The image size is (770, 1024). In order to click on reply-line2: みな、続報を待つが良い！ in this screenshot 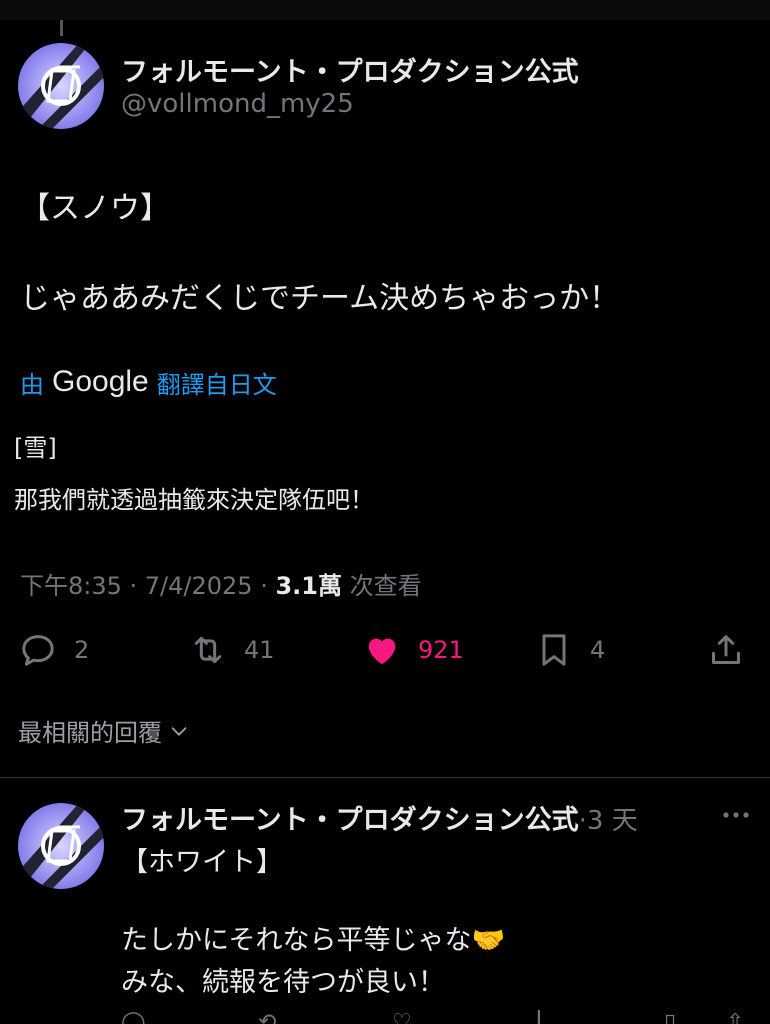, I will do `click(283, 982)`.